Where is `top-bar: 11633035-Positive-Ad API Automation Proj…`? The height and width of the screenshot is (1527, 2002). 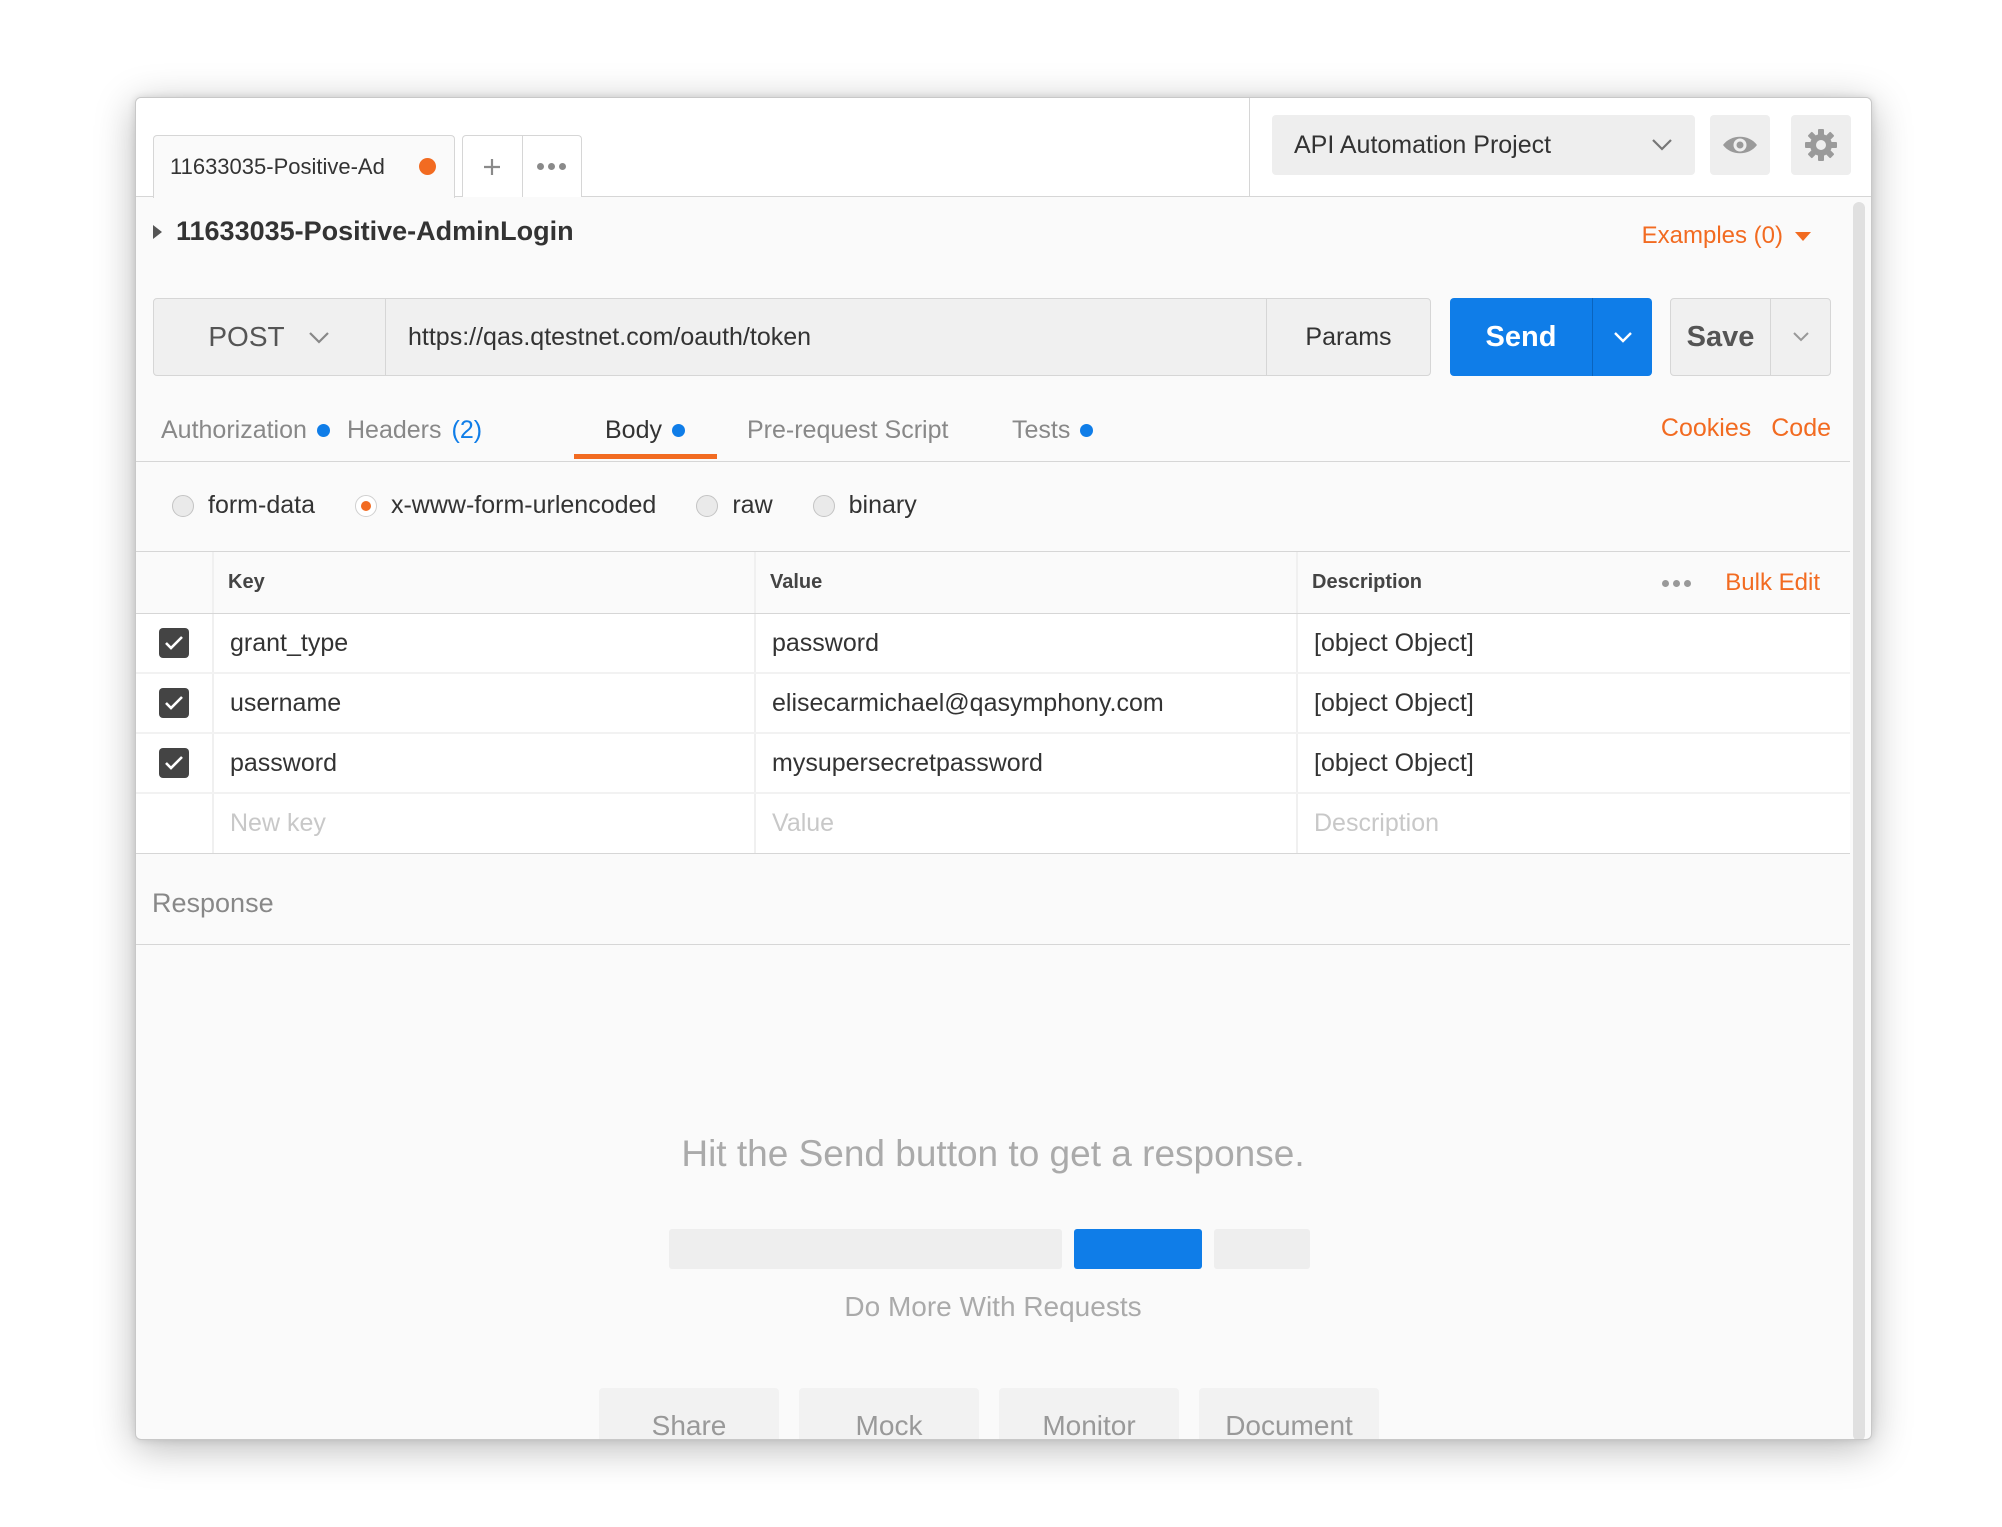 top-bar: 11633035-Positive-Ad API Automation Proj… is located at coordinates (1003, 148).